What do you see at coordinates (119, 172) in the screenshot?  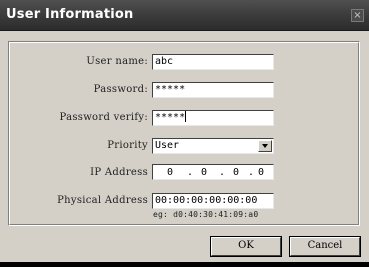 I see `ip-address-label: IP Address` at bounding box center [119, 172].